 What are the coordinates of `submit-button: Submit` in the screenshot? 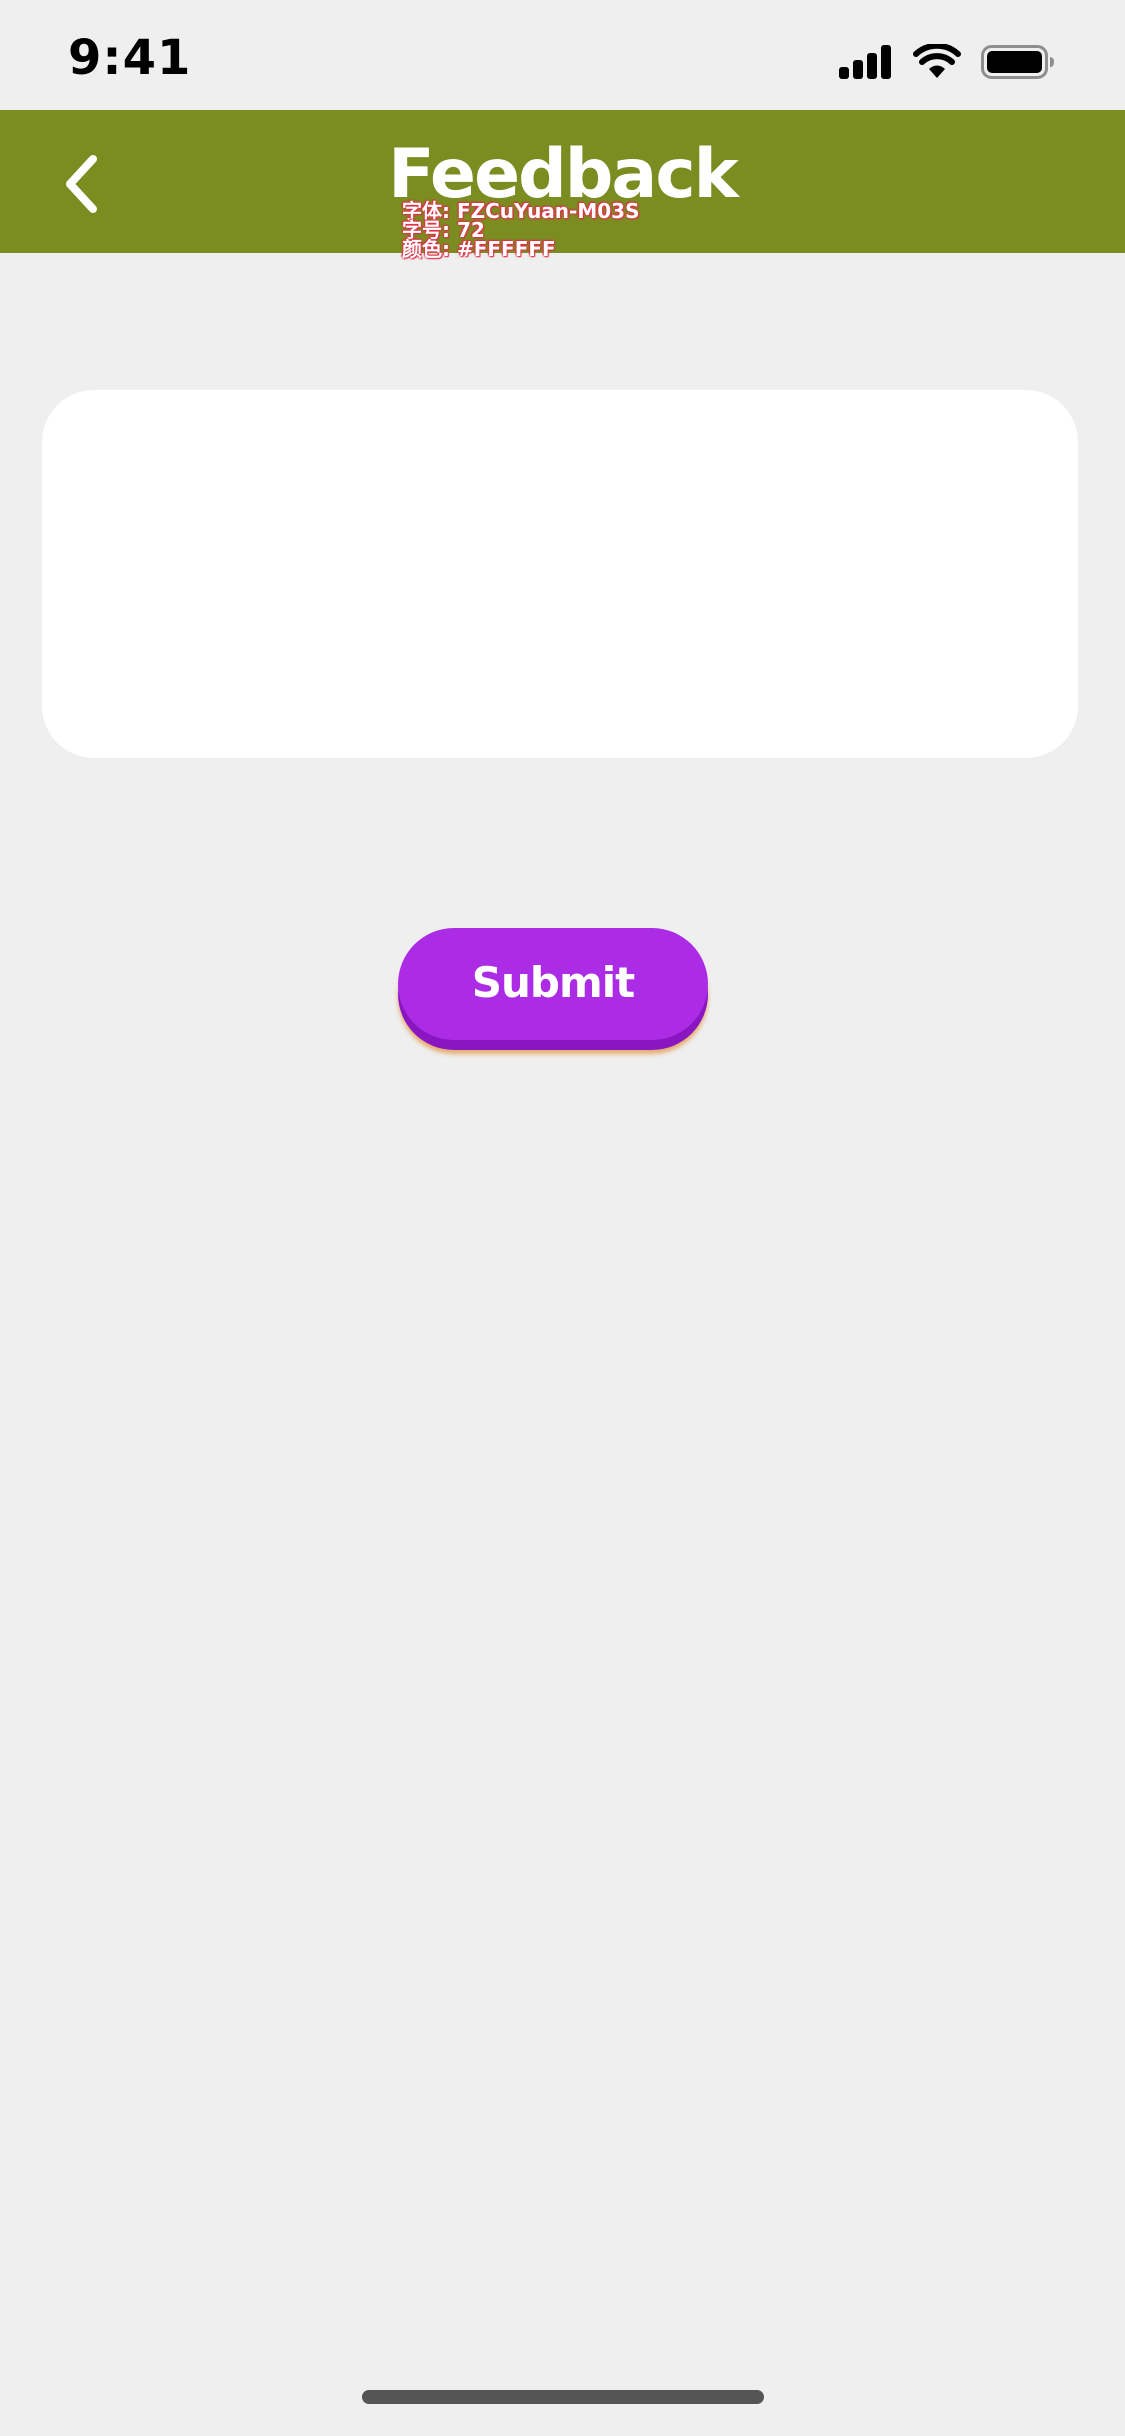 It's located at (553, 984).